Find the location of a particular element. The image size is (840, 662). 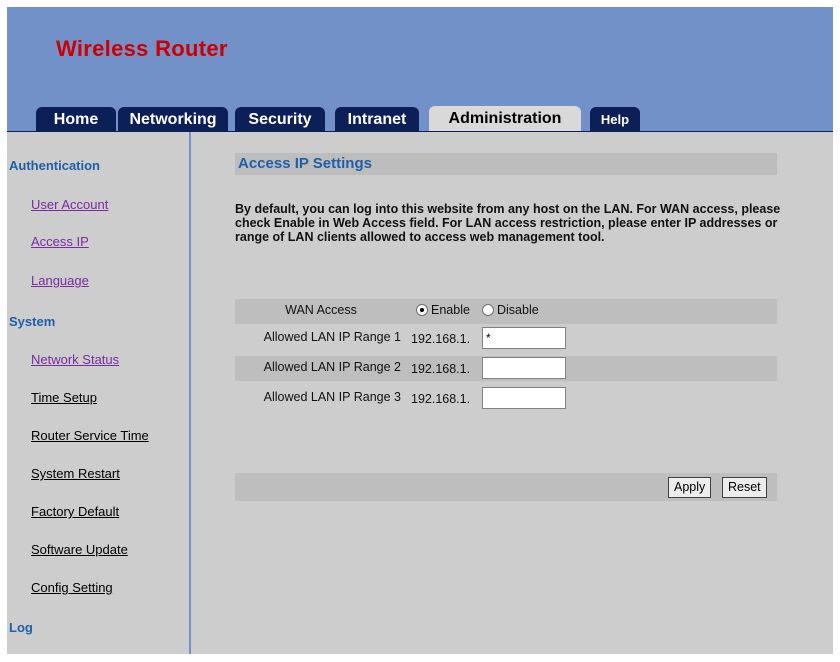

lan-ip-range-2-input is located at coordinates (524, 368).